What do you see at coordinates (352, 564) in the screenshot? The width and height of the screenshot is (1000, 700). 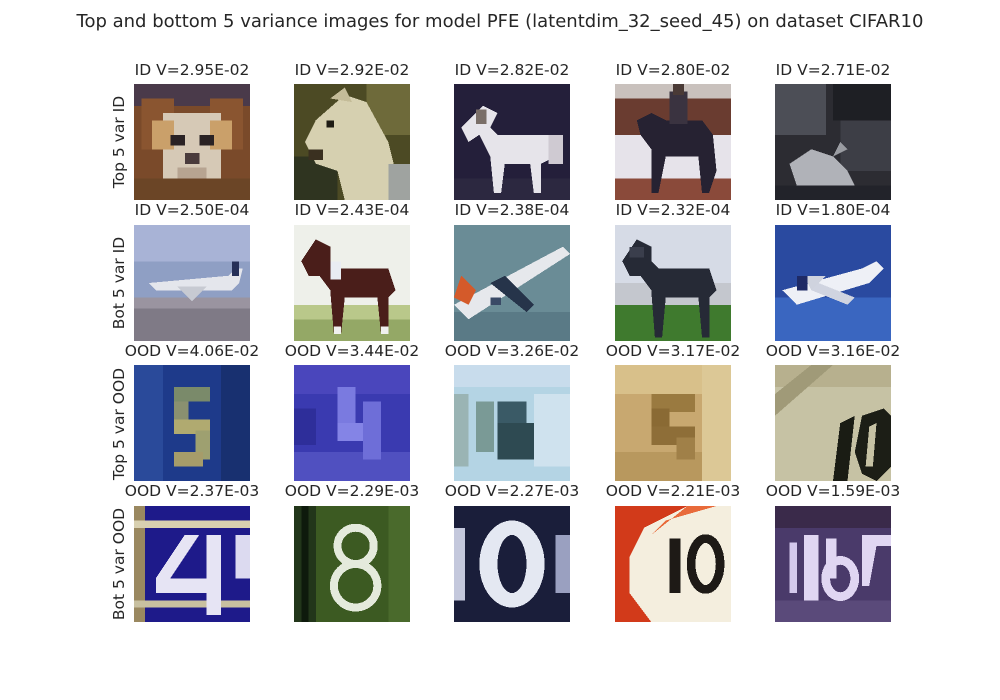 I see `digit-8-green-thumbnail` at bounding box center [352, 564].